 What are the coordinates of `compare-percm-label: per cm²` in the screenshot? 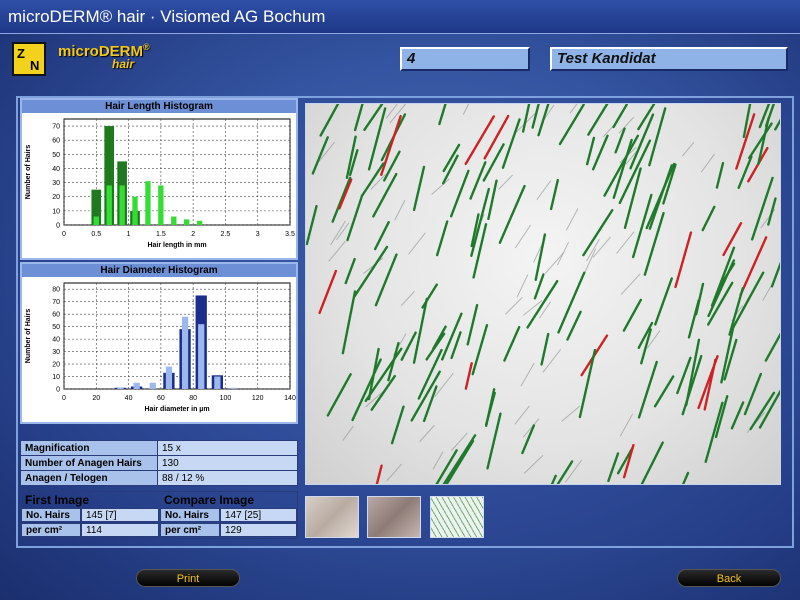 It's located at (190, 530).